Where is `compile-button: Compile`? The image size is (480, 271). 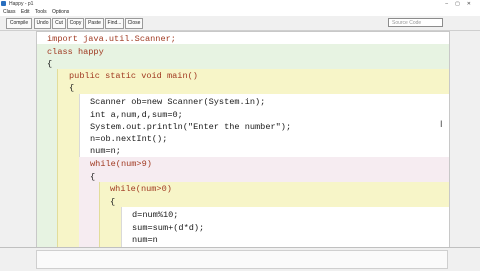
compile-button: Compile is located at coordinates (19, 23).